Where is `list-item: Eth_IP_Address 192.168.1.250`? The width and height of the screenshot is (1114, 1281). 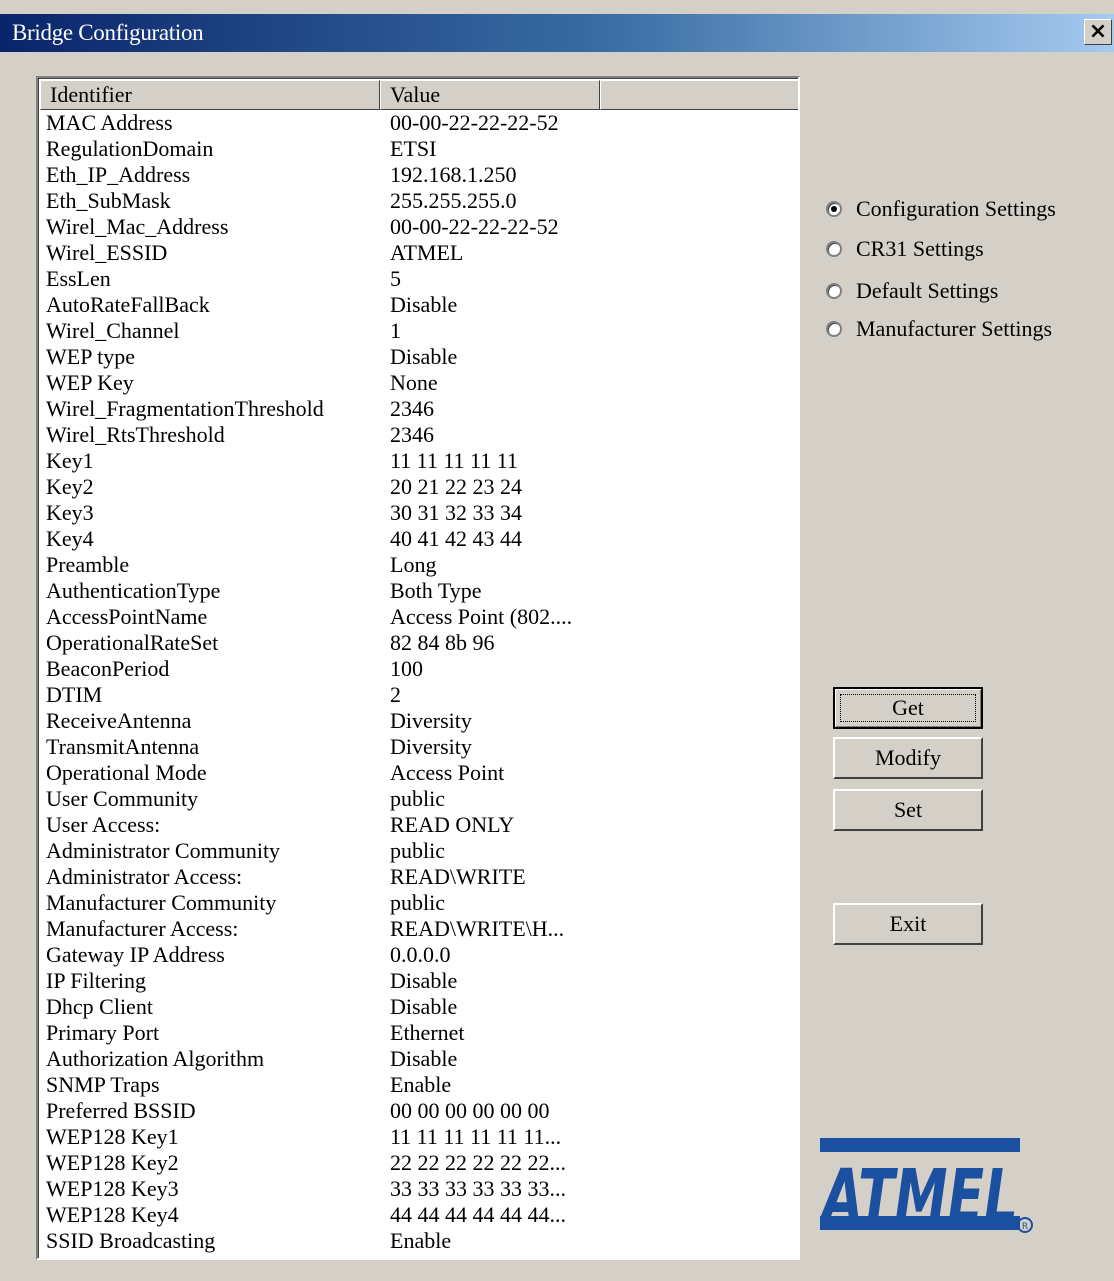 list-item: Eth_IP_Address 192.168.1.250 is located at coordinates (418, 175).